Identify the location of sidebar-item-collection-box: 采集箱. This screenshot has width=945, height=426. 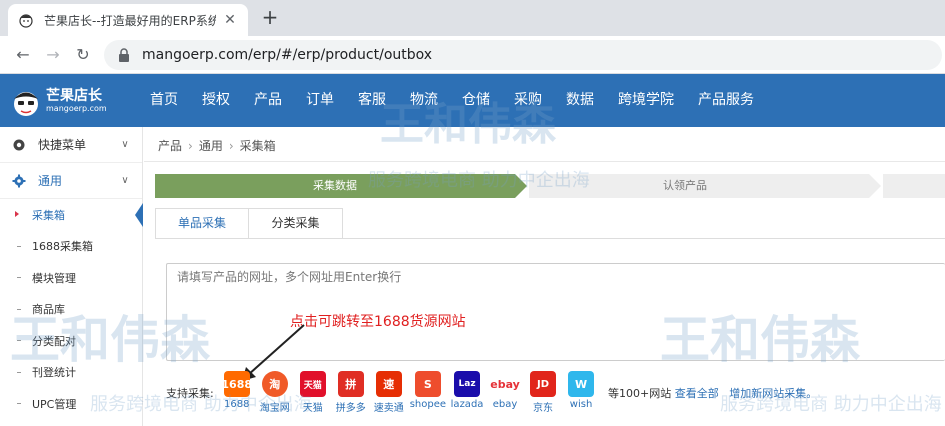
(71, 215).